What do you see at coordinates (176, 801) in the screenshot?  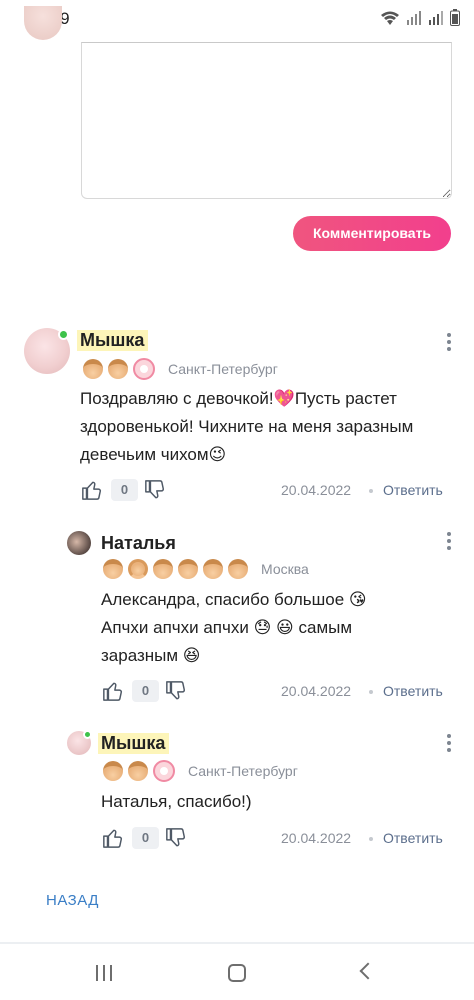 I see `comment-text: Наталья, спасибо!)` at bounding box center [176, 801].